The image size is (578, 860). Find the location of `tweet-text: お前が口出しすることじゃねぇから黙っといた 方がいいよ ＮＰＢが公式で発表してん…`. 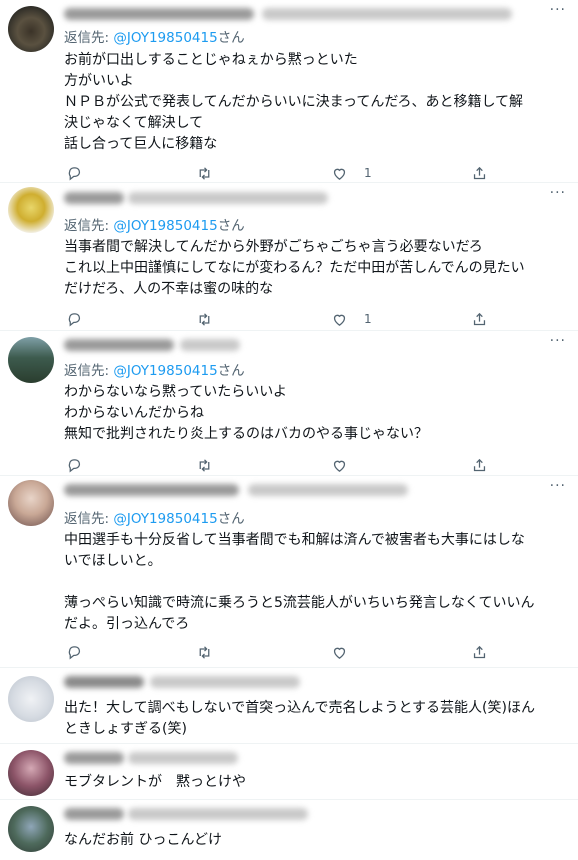

tweet-text: お前が口出しすることじゃねぇから黙っといた 方がいいよ ＮＰＢが公式で発表してん… is located at coordinates (294, 102).